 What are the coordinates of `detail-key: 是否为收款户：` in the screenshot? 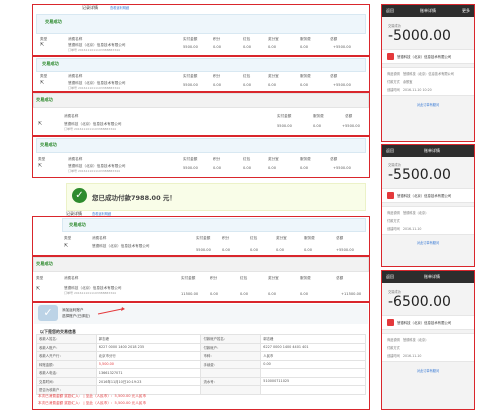 It's located at (66, 390).